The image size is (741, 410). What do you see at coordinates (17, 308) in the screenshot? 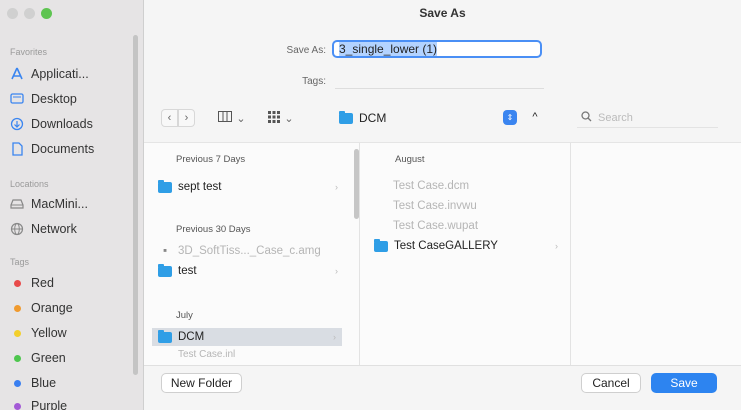
I see `orange-tag-dot-icon` at bounding box center [17, 308].